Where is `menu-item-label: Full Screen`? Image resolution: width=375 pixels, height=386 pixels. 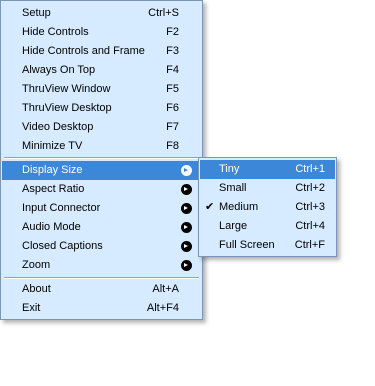 menu-item-label: Full Screen is located at coordinates (247, 245).